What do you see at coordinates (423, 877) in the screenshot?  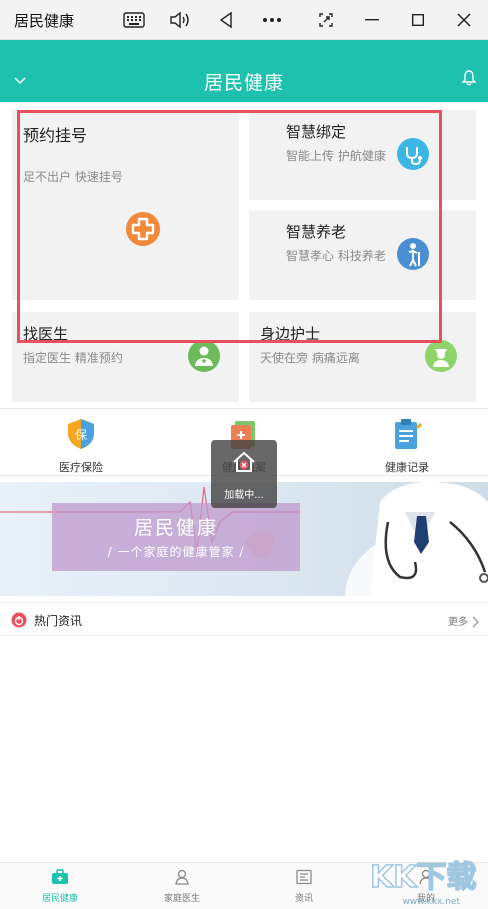 I see `watermark-logo: KK下载` at bounding box center [423, 877].